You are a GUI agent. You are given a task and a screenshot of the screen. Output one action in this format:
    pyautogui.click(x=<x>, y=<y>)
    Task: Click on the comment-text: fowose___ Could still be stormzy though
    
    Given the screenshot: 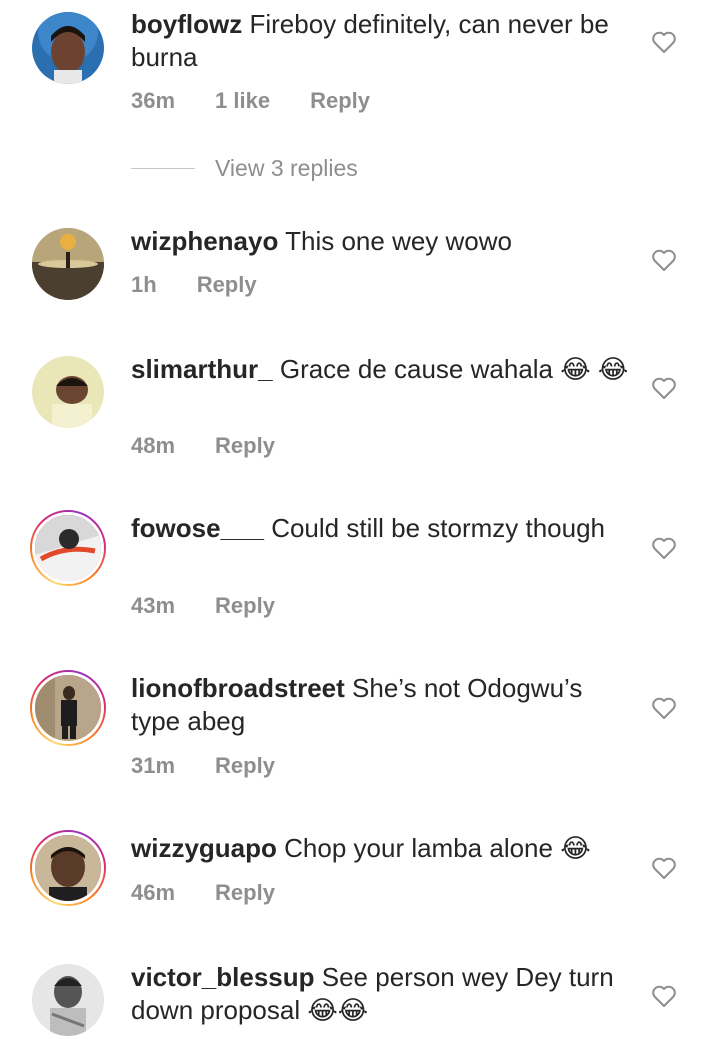 What is the action you would take?
    pyautogui.click(x=381, y=528)
    